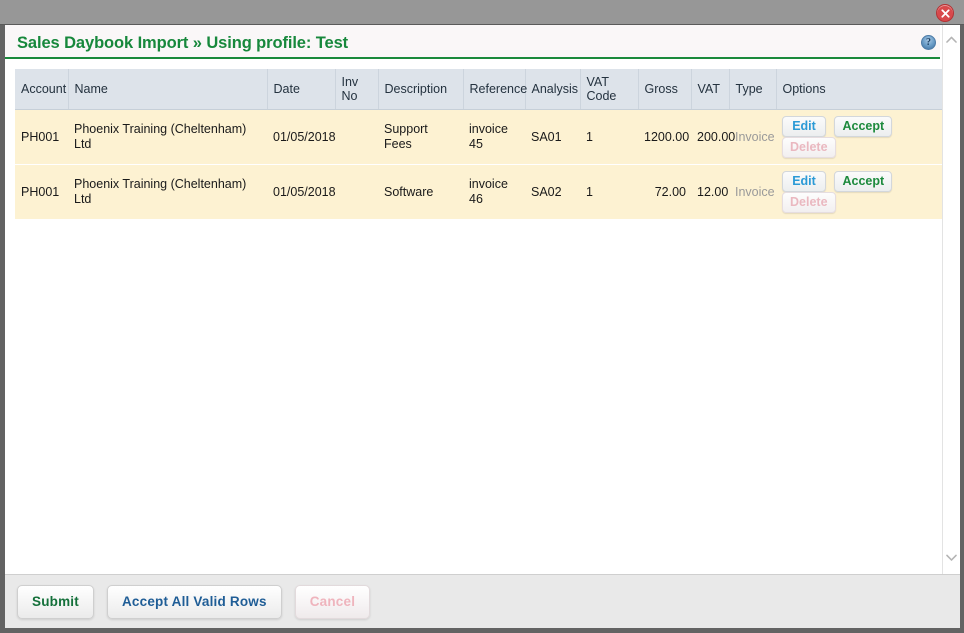 This screenshot has height=633, width=964. Describe the element at coordinates (665, 89) in the screenshot. I see `column-header-gross: Gross` at that location.